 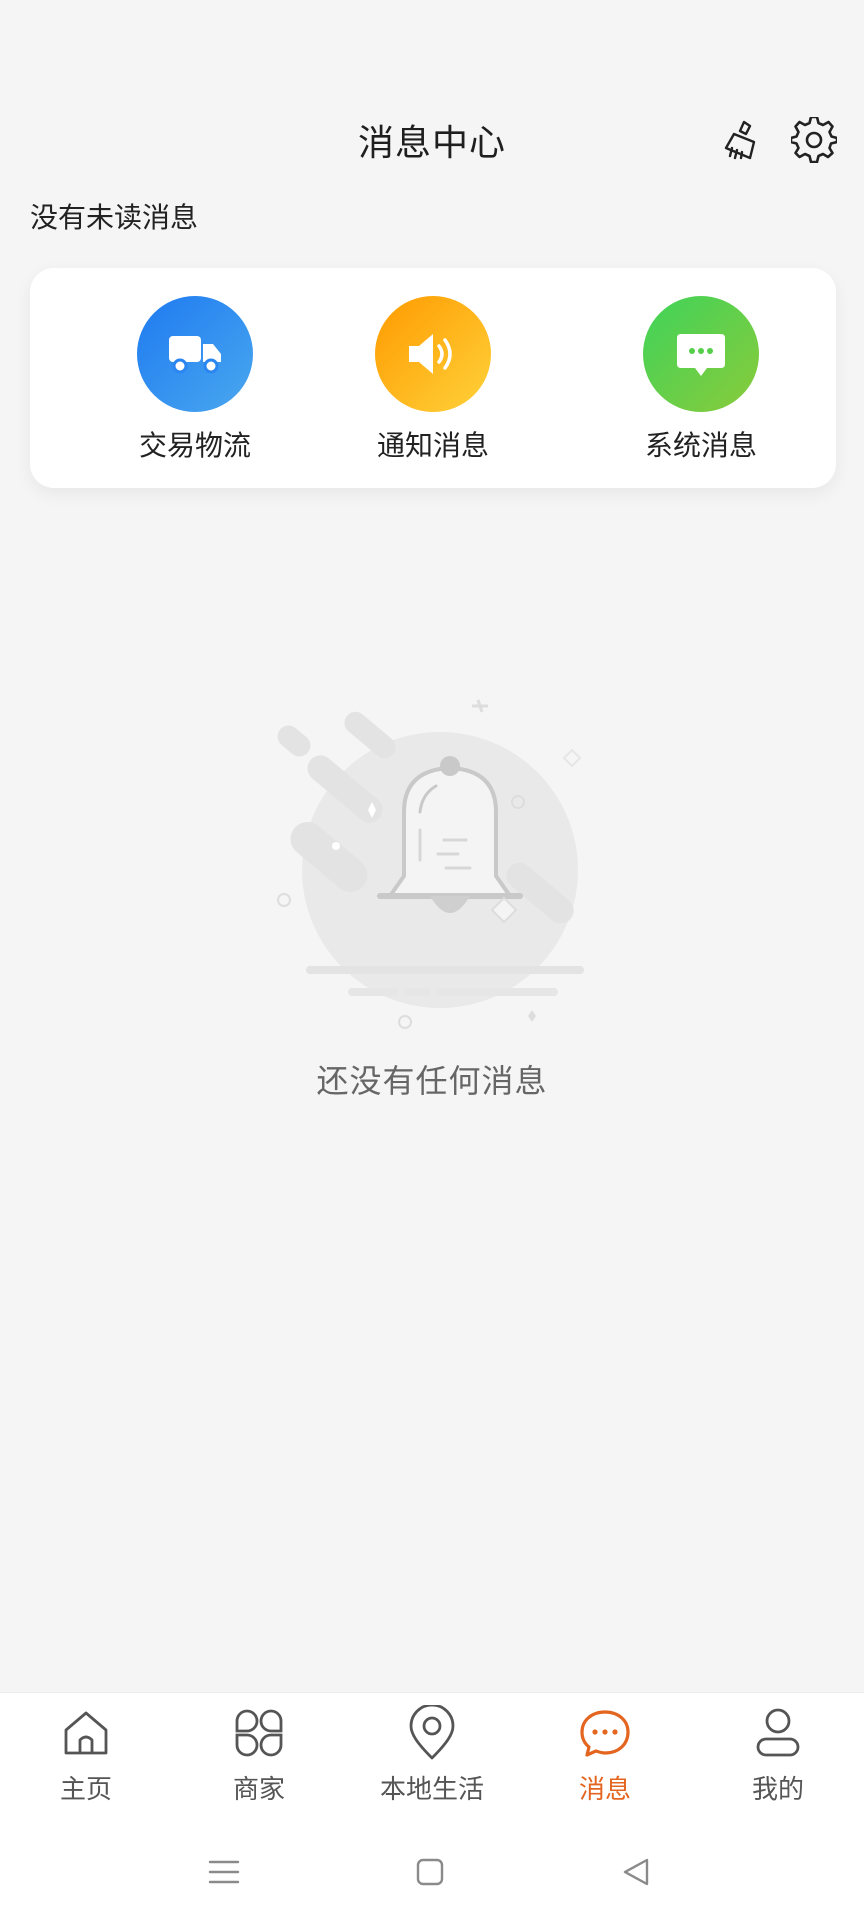 What do you see at coordinates (777, 1790) in the screenshot?
I see `nav-label: 我的` at bounding box center [777, 1790].